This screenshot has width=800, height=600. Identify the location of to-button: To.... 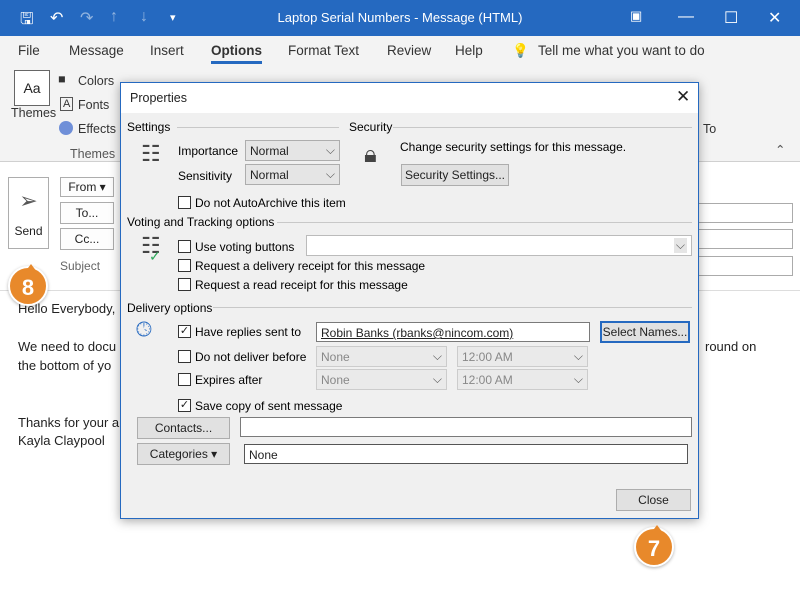
(87, 213).